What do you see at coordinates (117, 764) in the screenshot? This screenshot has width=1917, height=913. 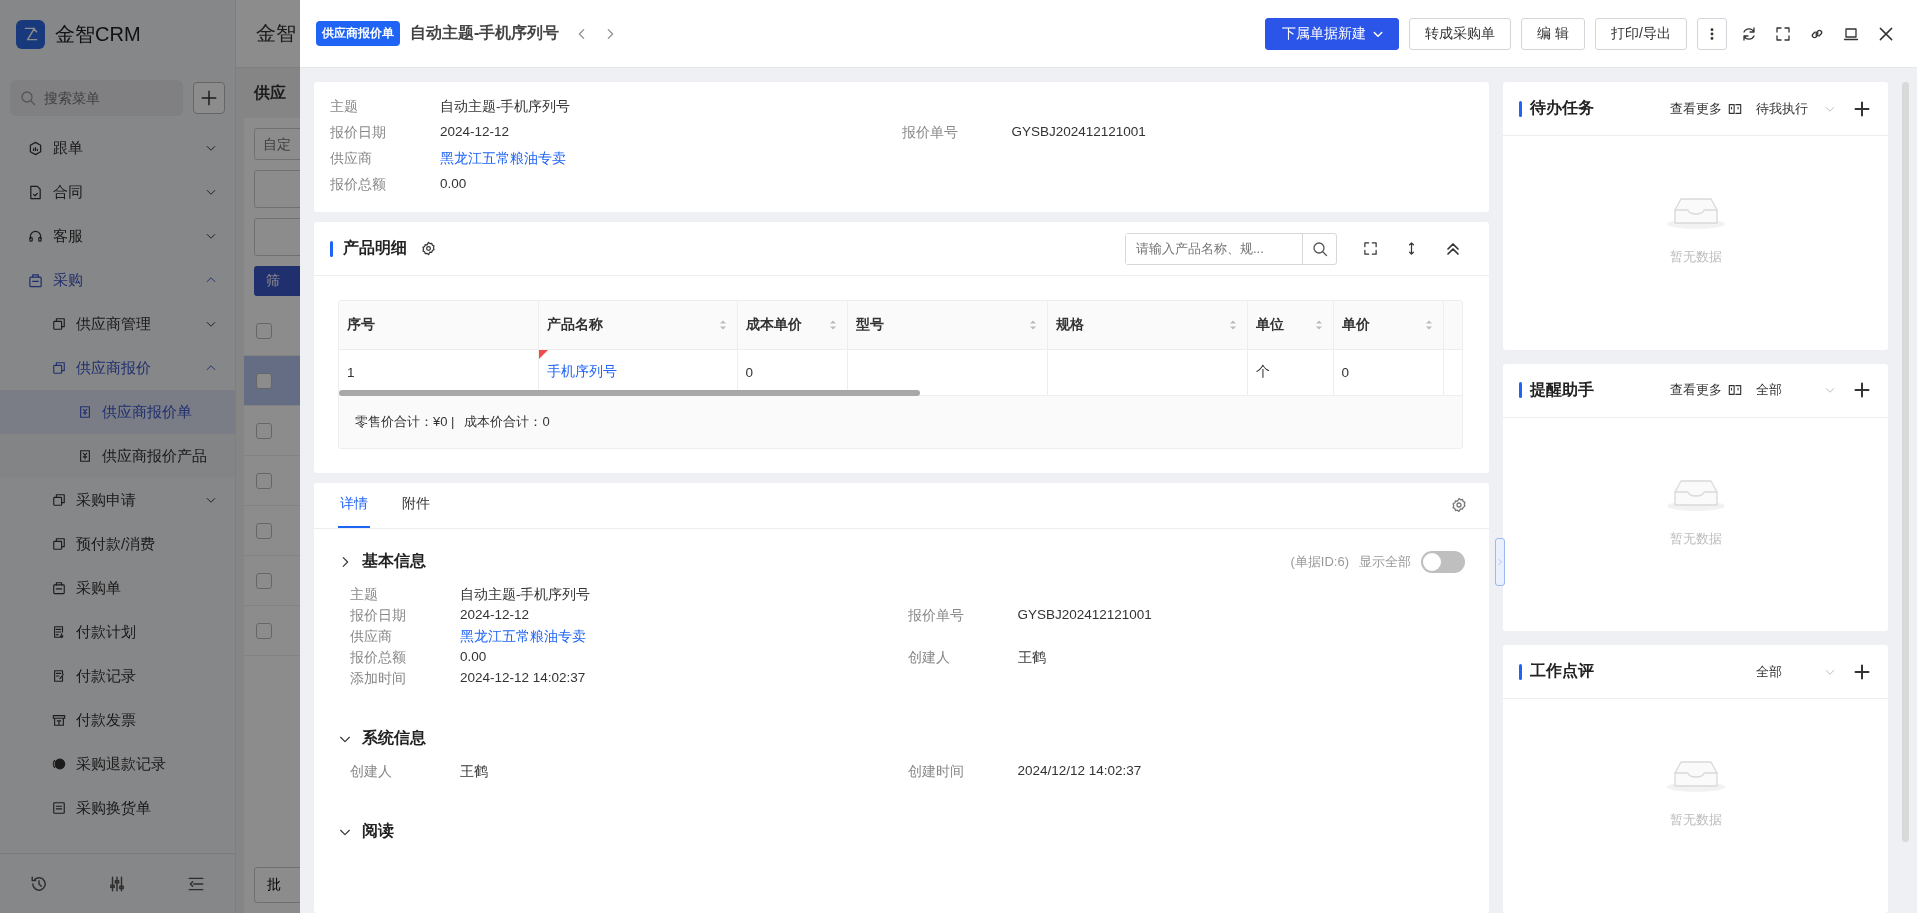 I see `sidebar-item: 采购退款记录` at bounding box center [117, 764].